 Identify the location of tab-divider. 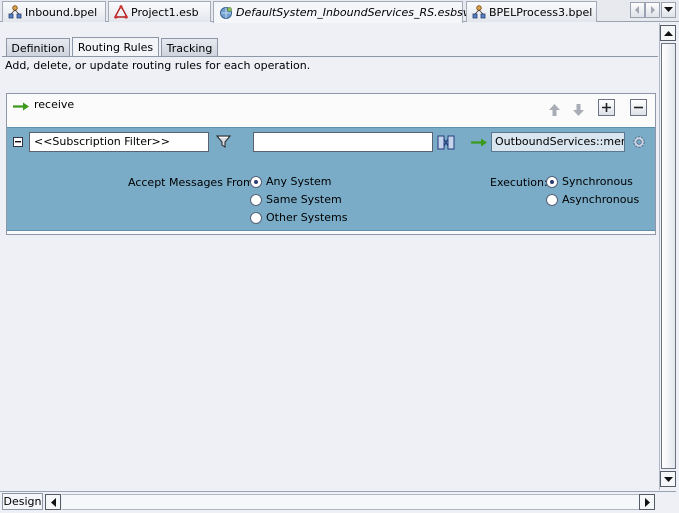
(330, 56).